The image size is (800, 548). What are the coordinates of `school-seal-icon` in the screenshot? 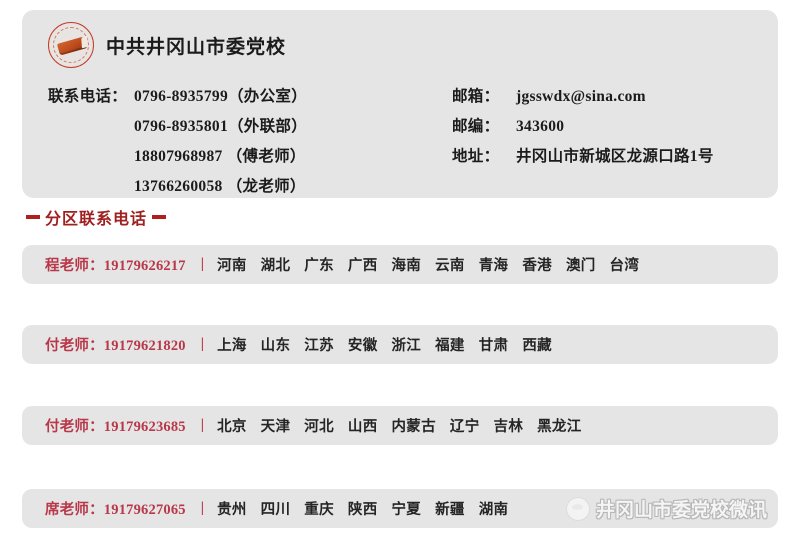 It's located at (71, 45).